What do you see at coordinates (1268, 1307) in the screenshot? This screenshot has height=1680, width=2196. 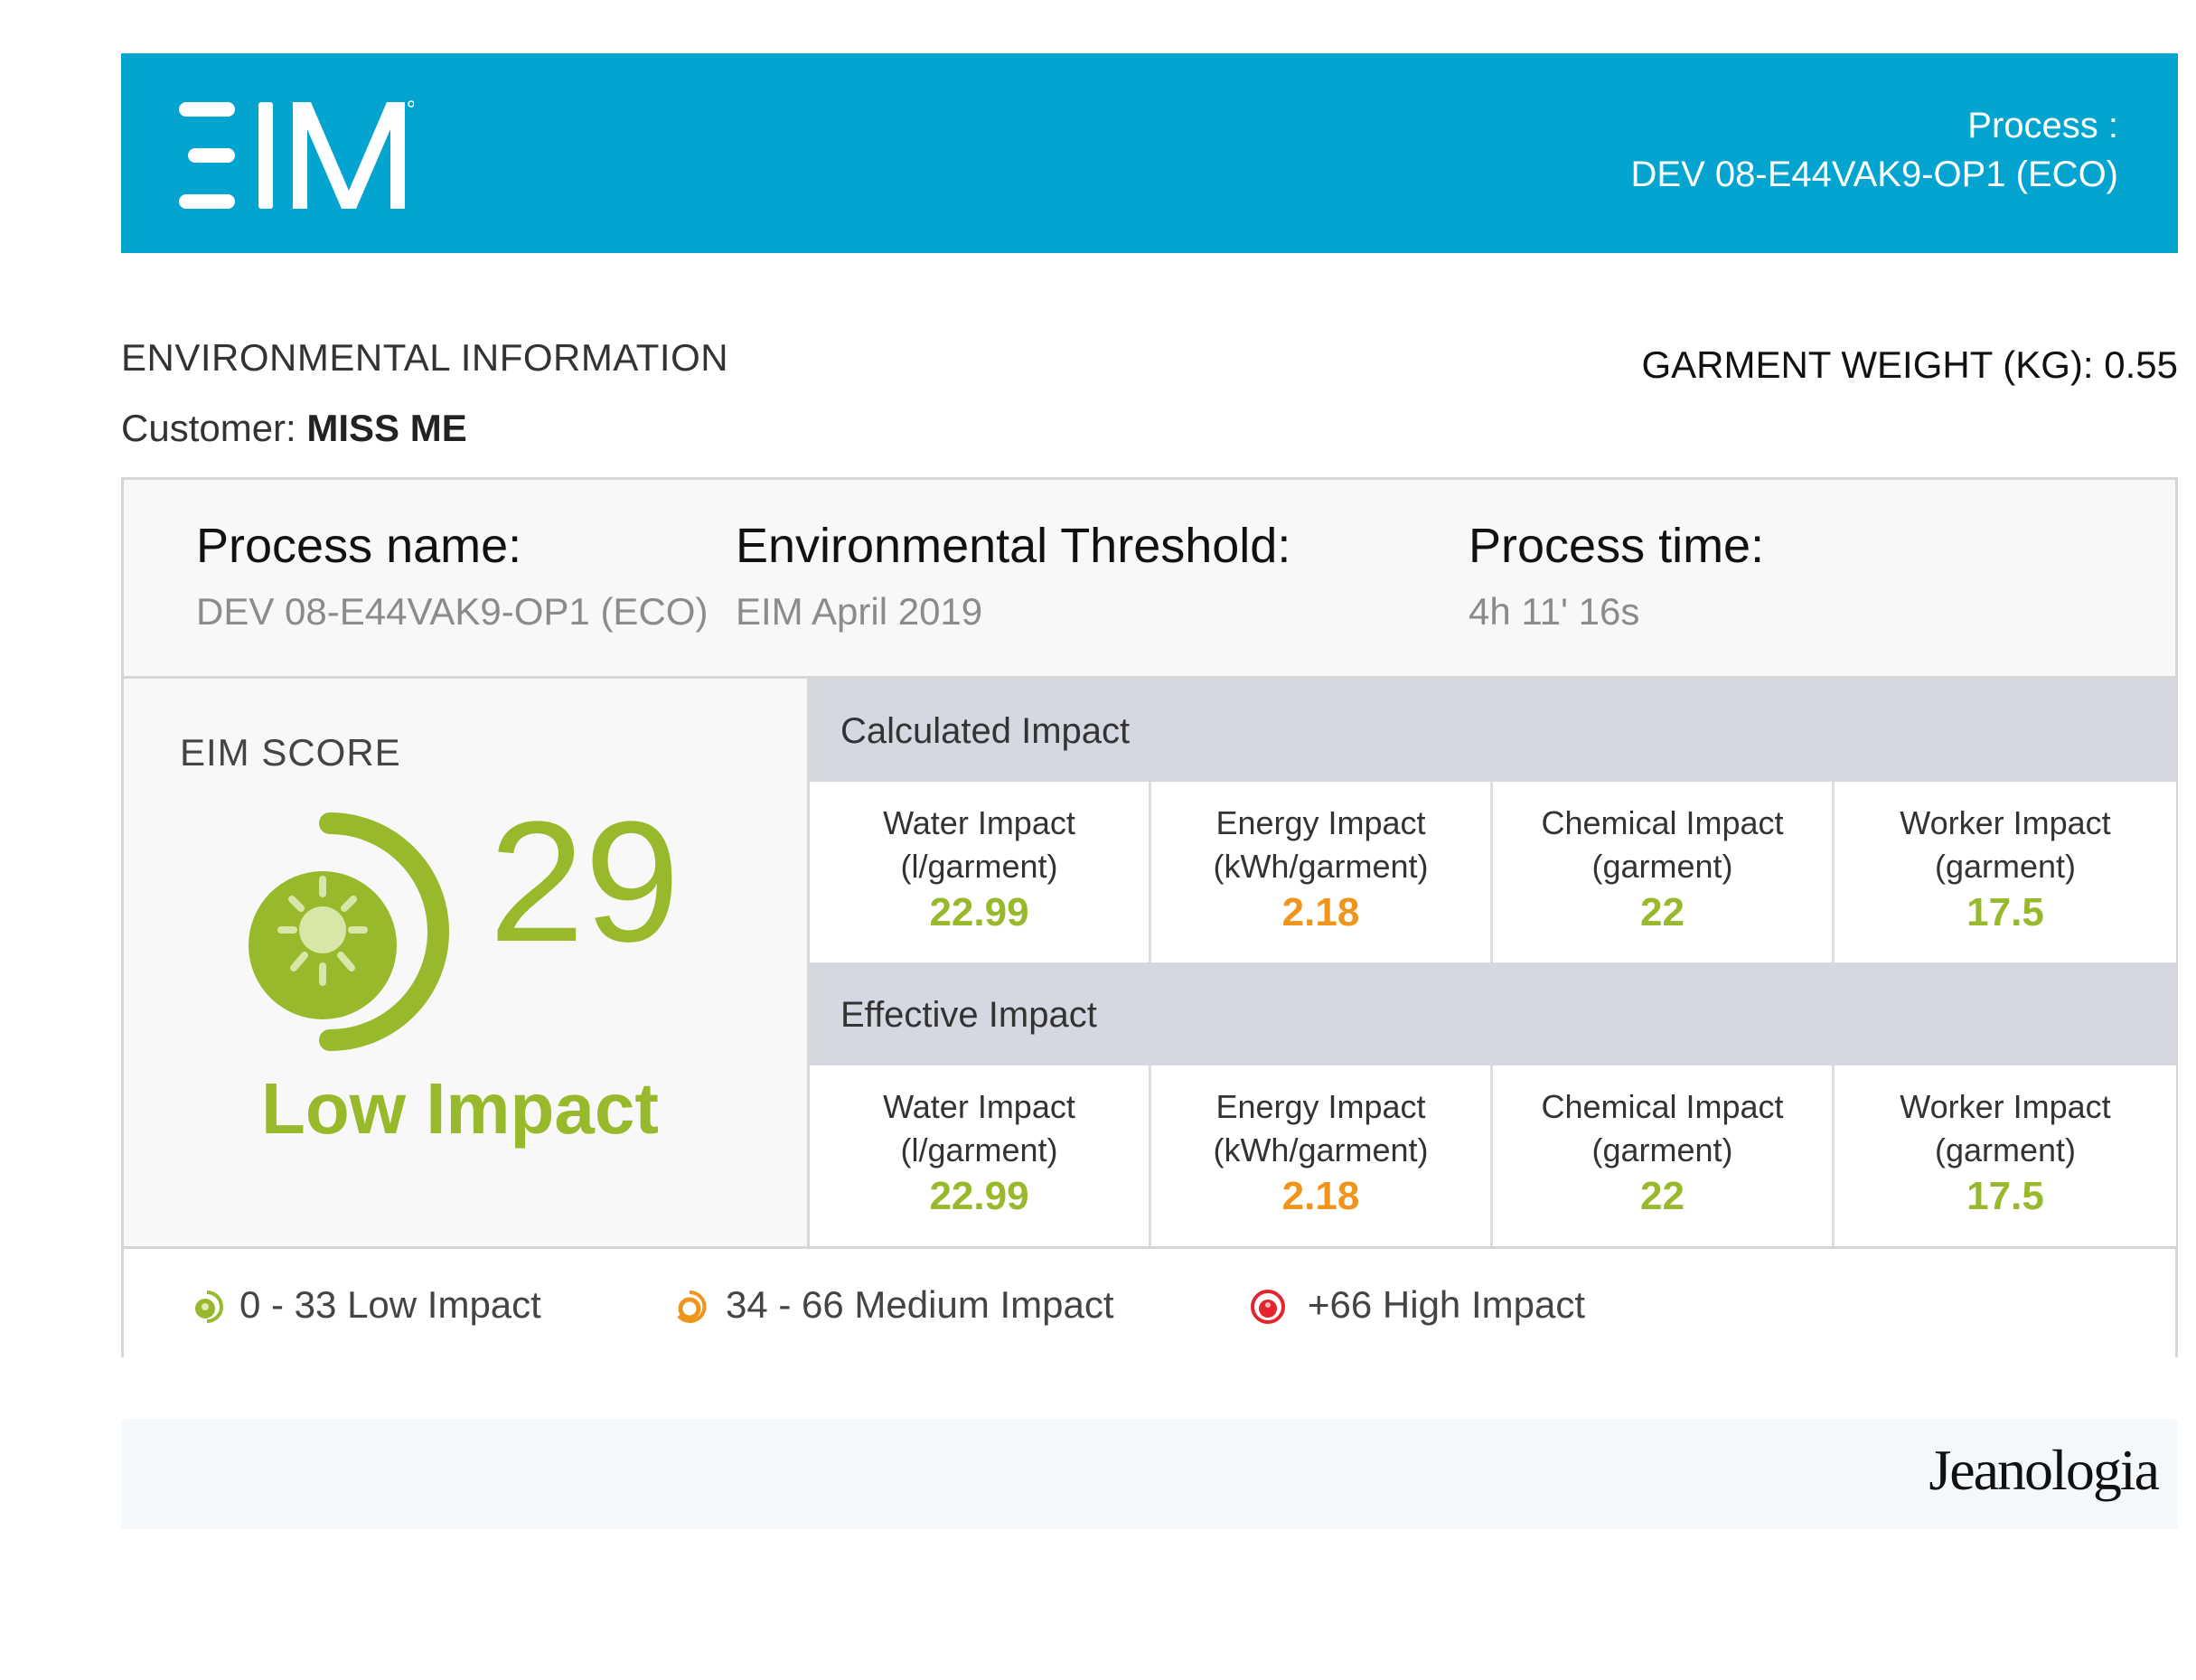 I see `high-impact-icon` at bounding box center [1268, 1307].